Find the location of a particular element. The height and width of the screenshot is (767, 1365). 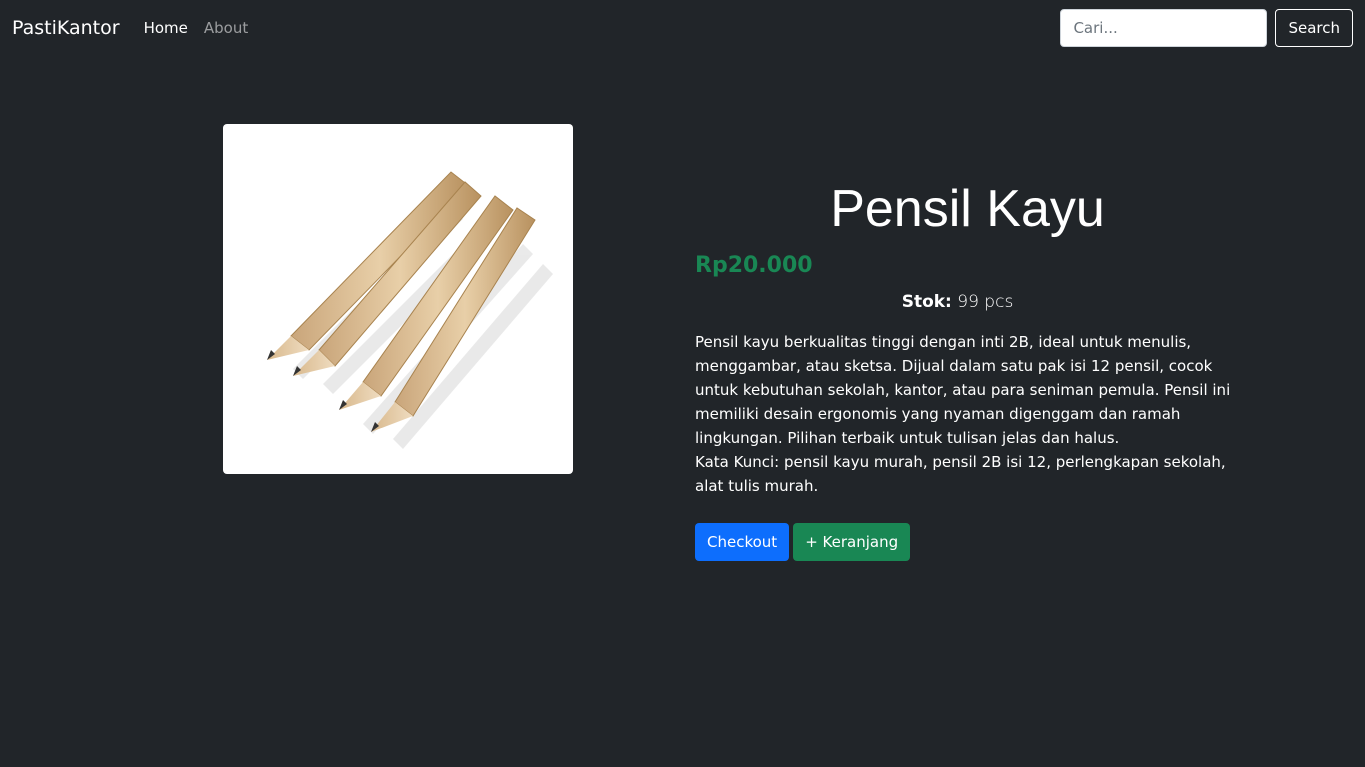

search-form: Search is located at coordinates (1206, 28).